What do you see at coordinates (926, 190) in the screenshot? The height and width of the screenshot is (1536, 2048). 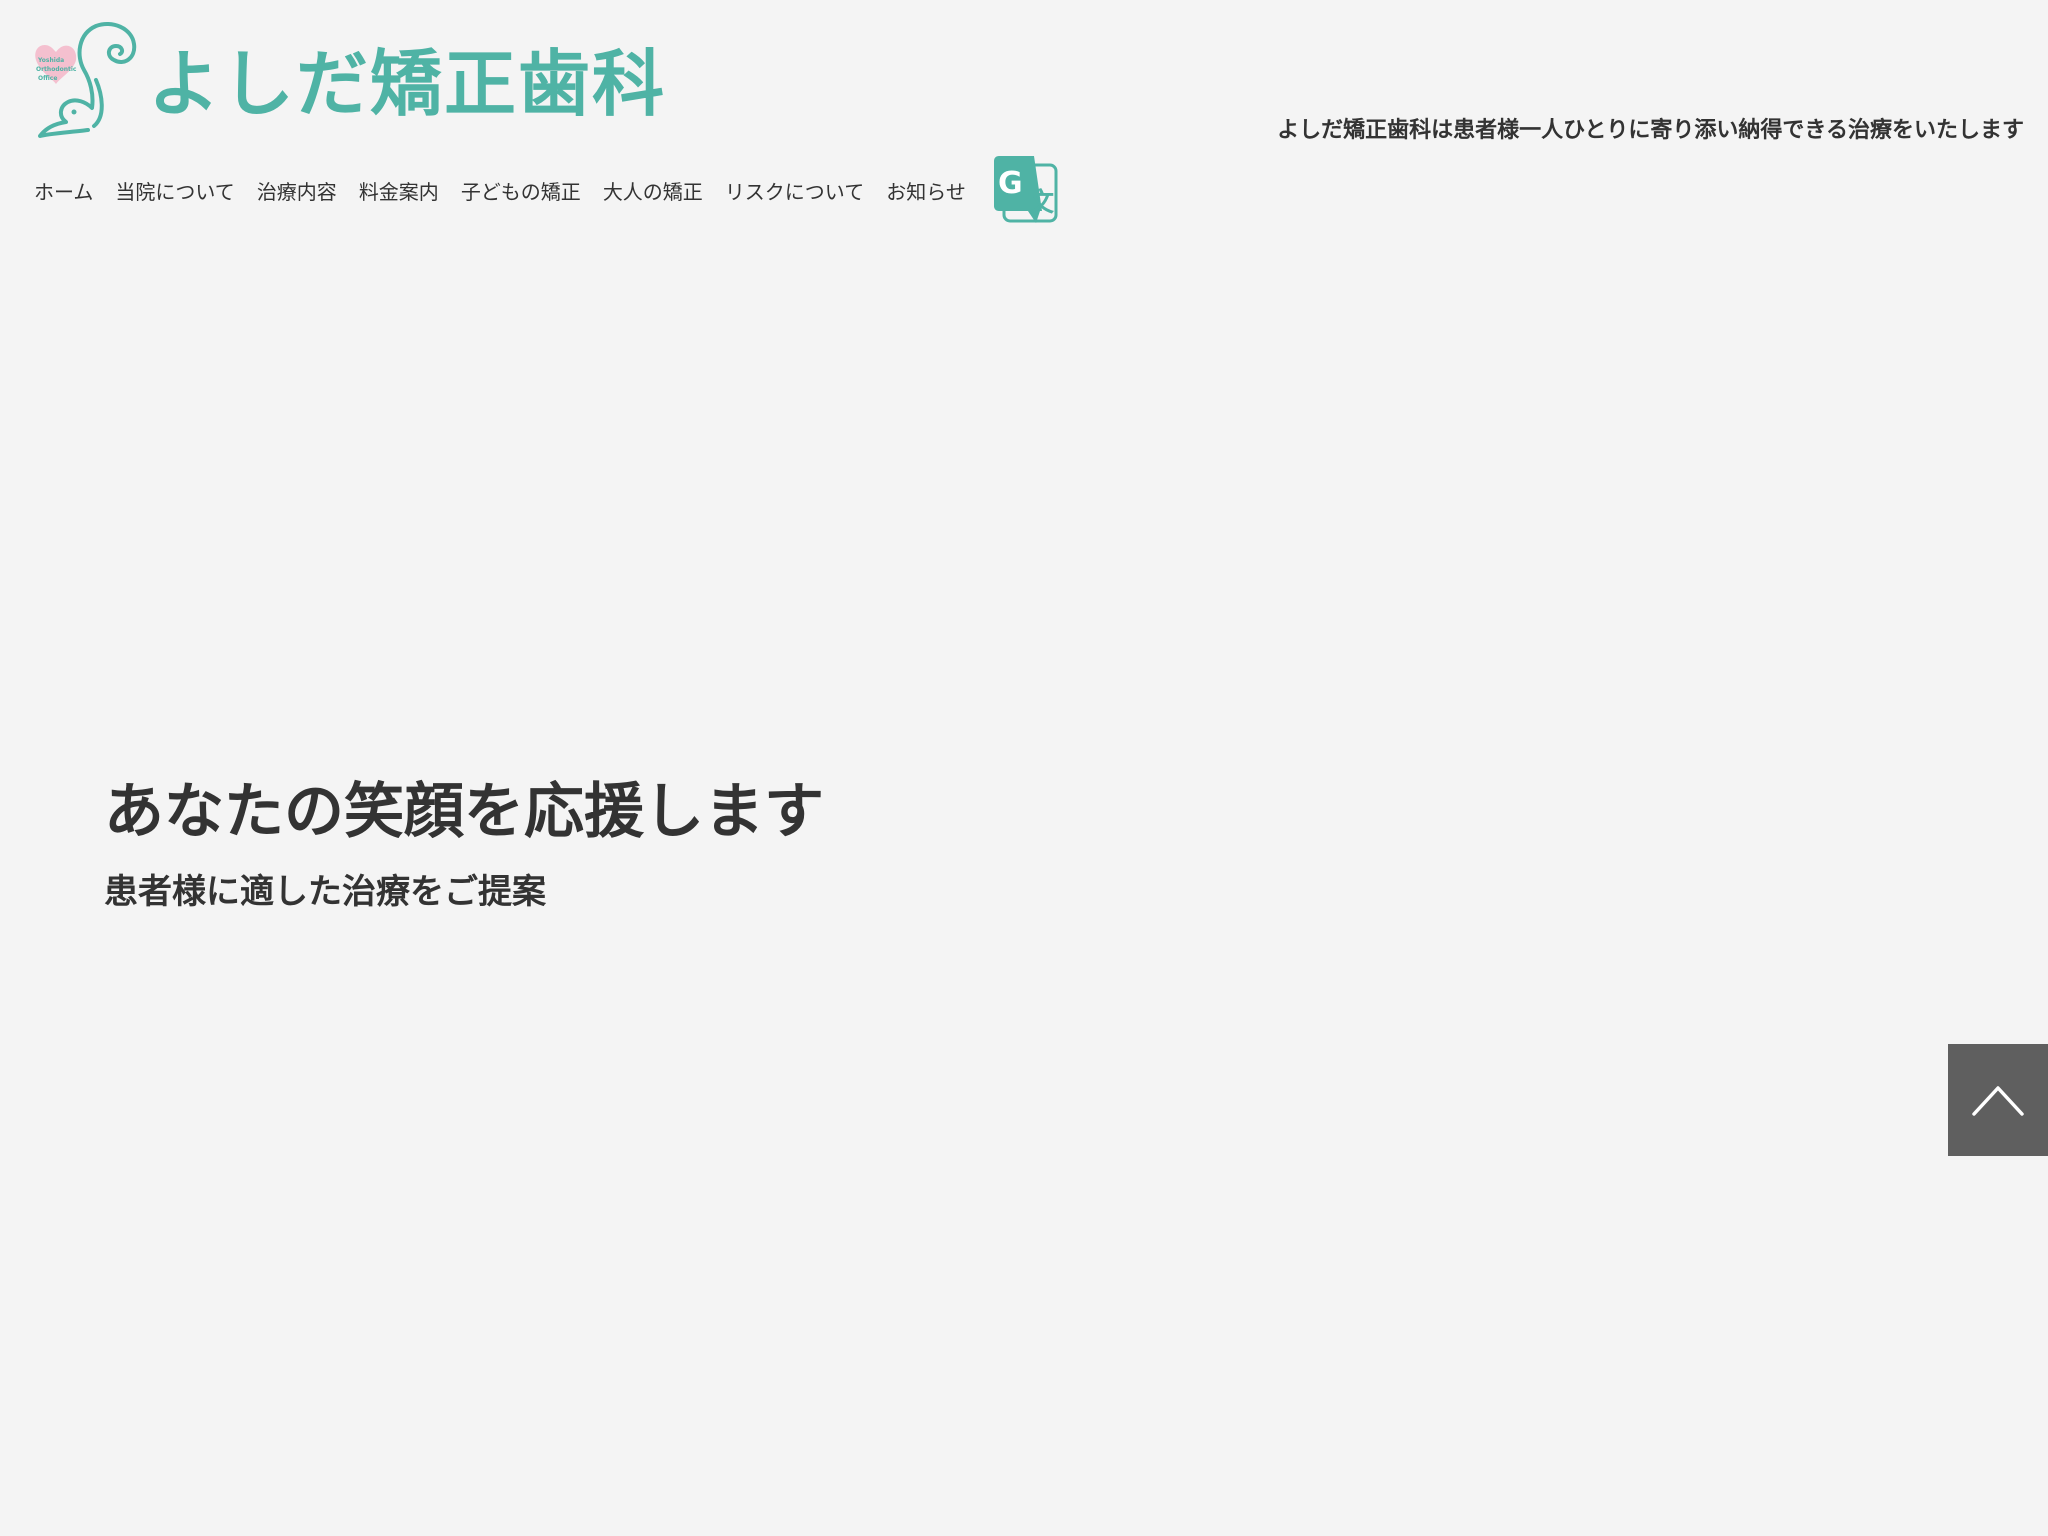 I see `nav-item-news: お知らせ` at bounding box center [926, 190].